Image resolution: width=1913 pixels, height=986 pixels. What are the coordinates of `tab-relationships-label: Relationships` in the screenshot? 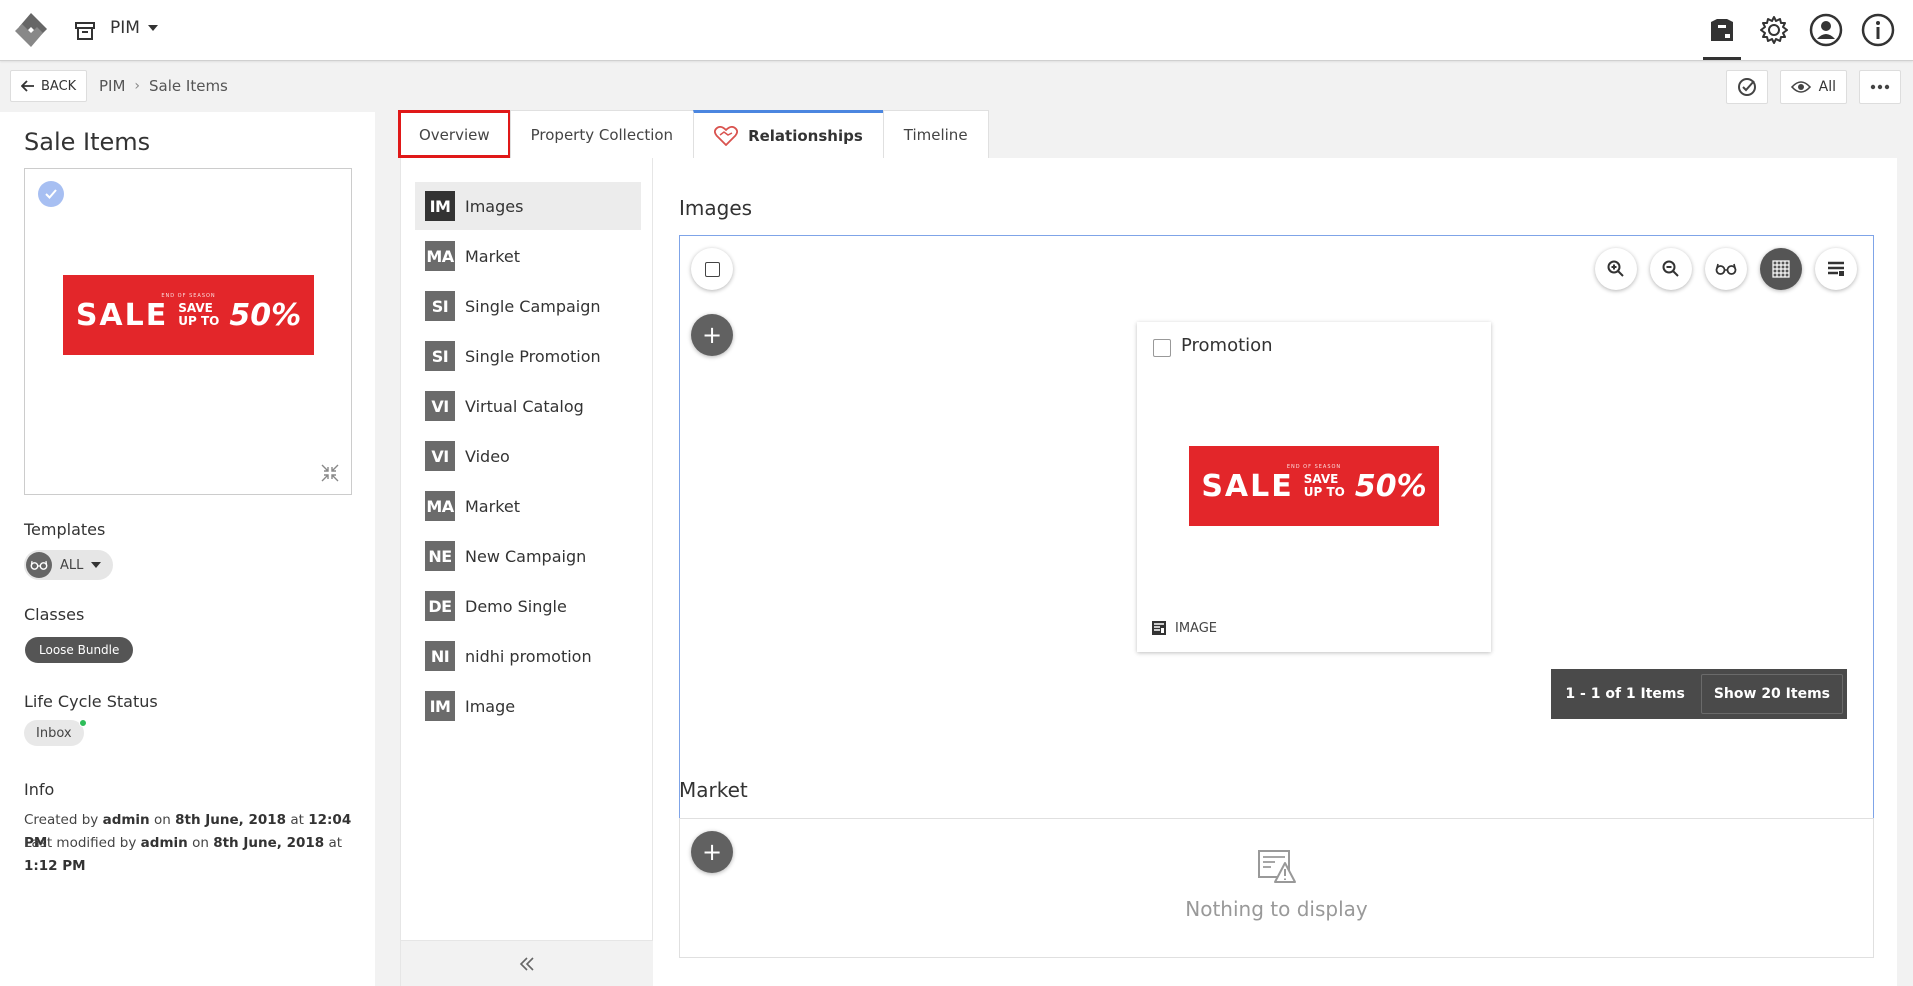 It's located at (805, 135).